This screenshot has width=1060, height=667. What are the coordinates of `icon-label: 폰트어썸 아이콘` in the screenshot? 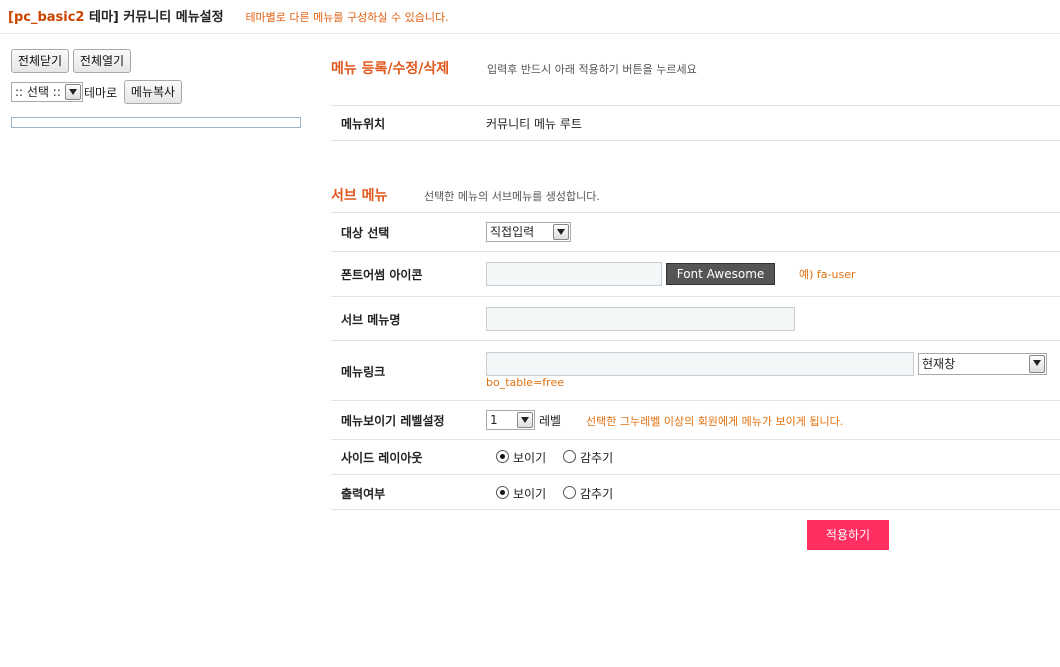 It's located at (382, 275).